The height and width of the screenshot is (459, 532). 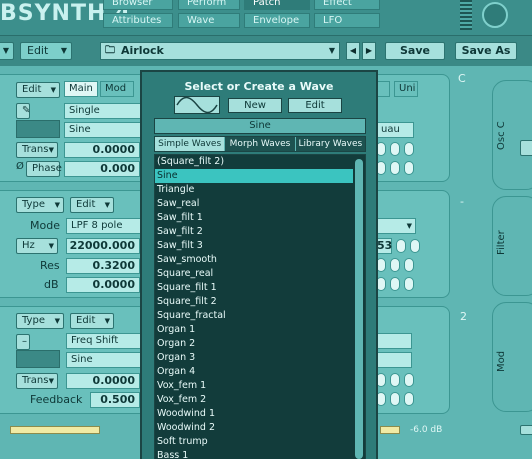 I want to click on osc-edit-button: Edit ▼, so click(x=38, y=90).